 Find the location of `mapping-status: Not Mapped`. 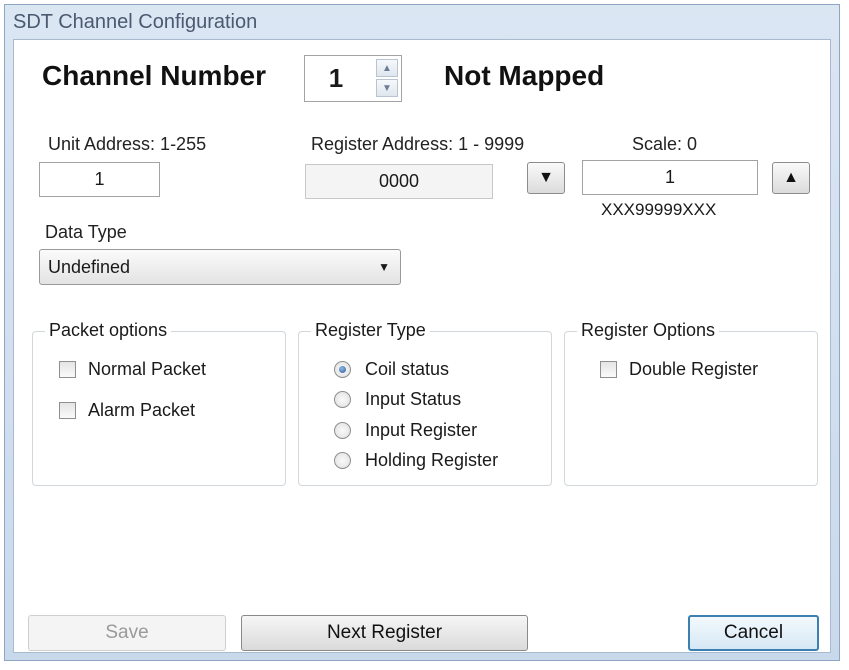

mapping-status: Not Mapped is located at coordinates (524, 75).